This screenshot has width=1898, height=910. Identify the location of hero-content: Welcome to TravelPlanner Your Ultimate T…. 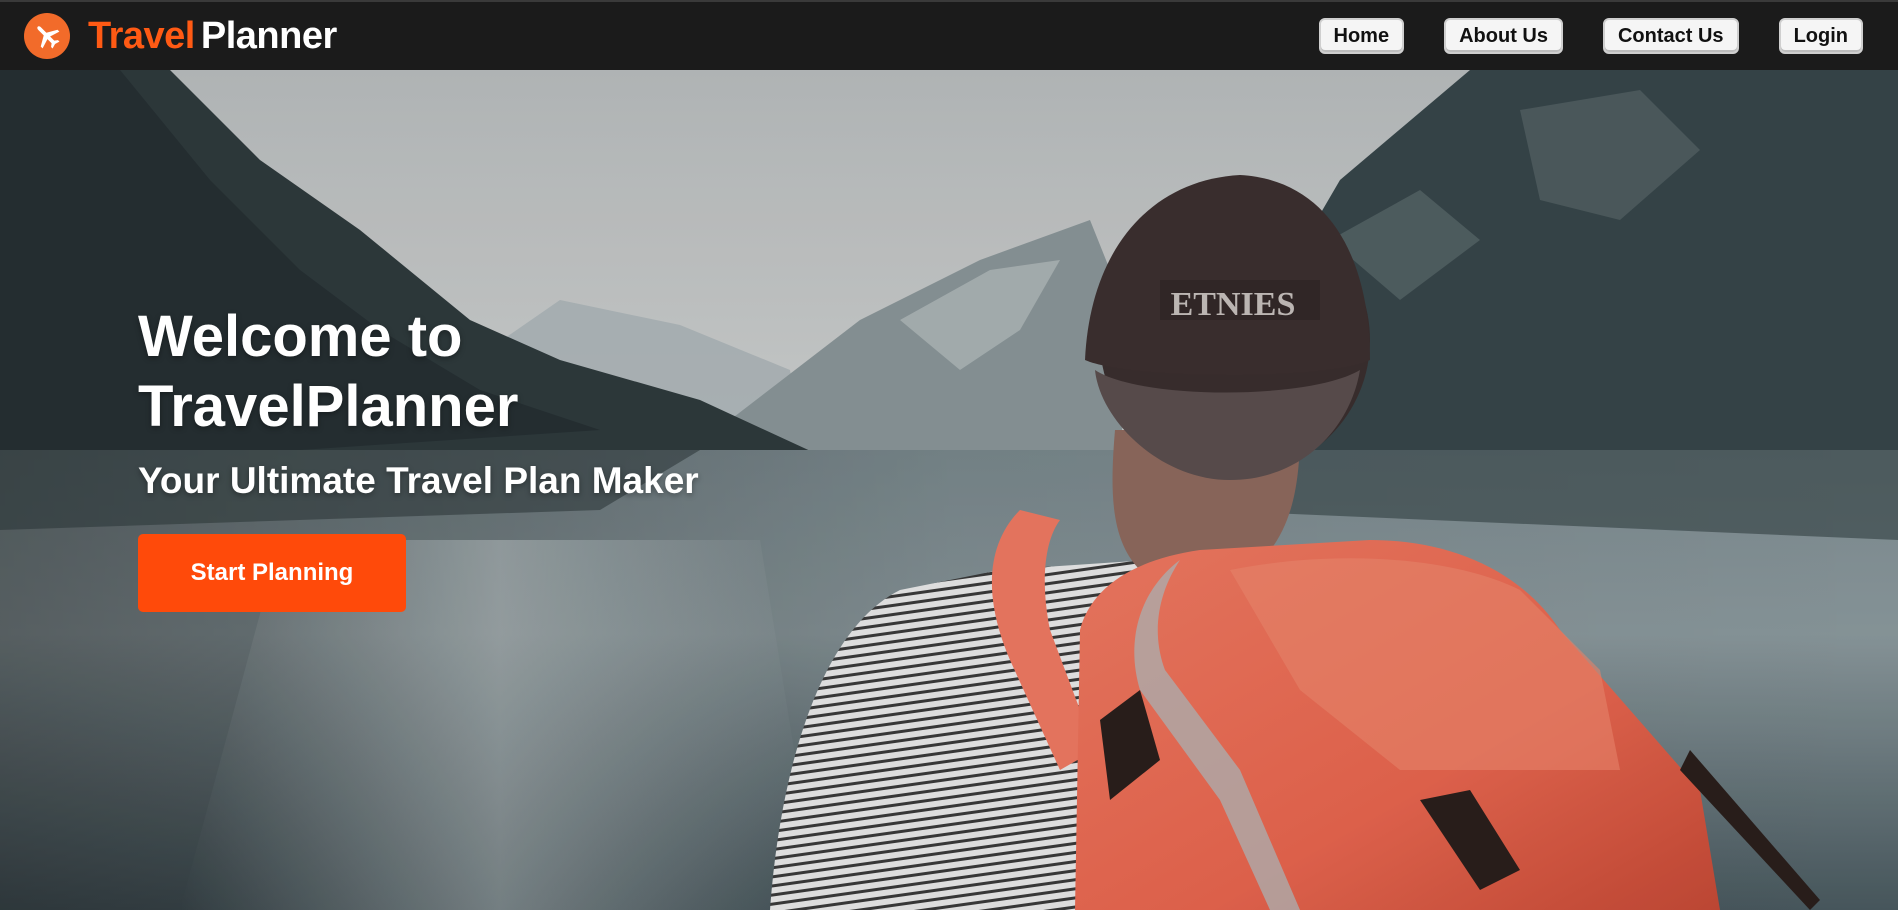
(518, 457).